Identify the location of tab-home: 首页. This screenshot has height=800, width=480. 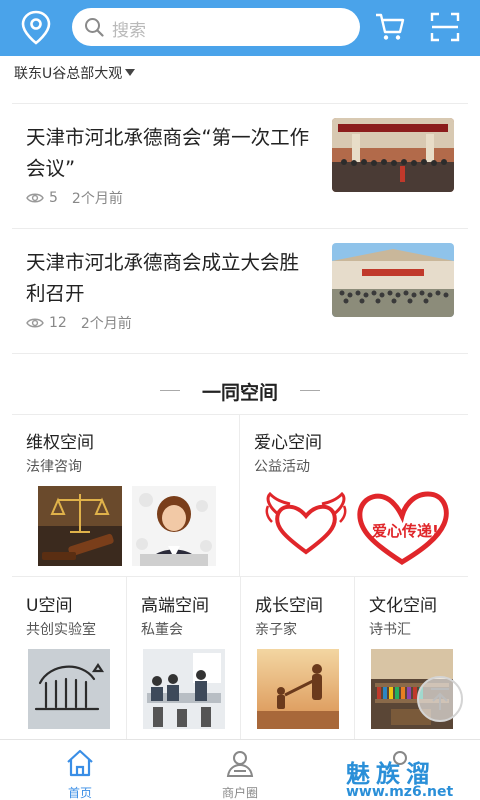
(80, 770).